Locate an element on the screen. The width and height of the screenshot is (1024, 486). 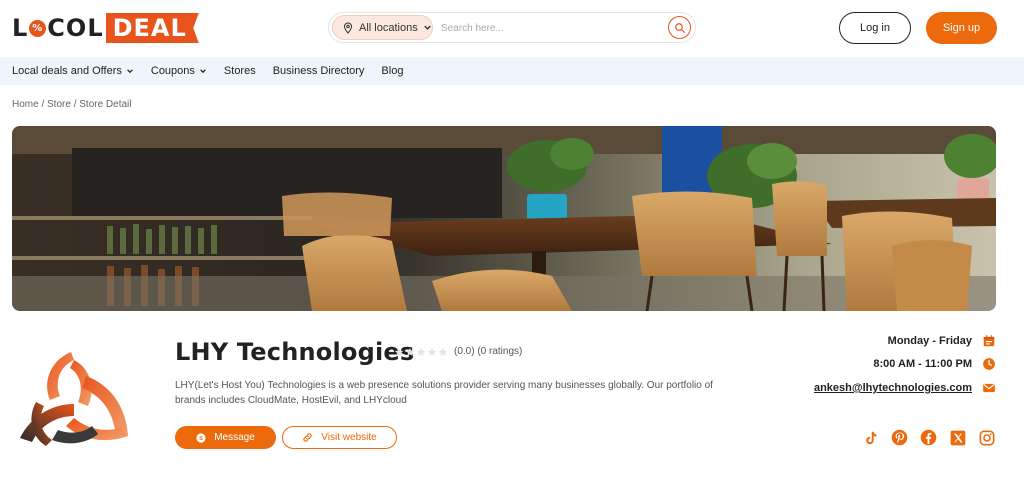
message-button: S Message is located at coordinates (225, 437).